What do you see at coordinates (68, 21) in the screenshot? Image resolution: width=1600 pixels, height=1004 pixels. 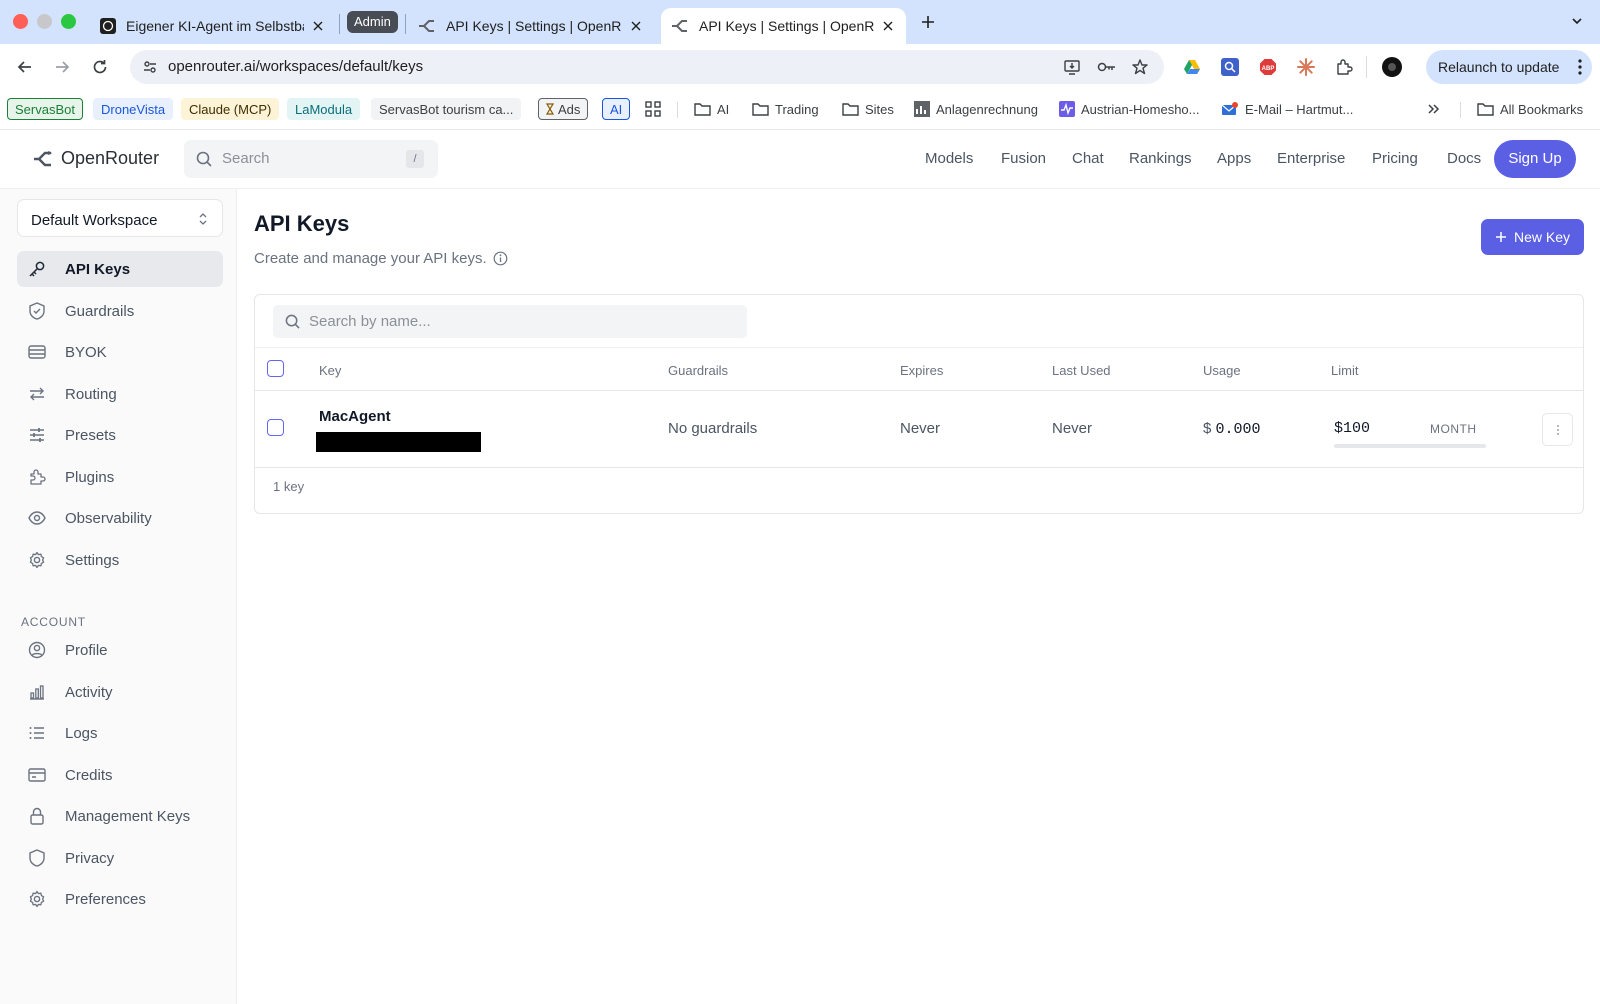 I see `window-zoom-button` at bounding box center [68, 21].